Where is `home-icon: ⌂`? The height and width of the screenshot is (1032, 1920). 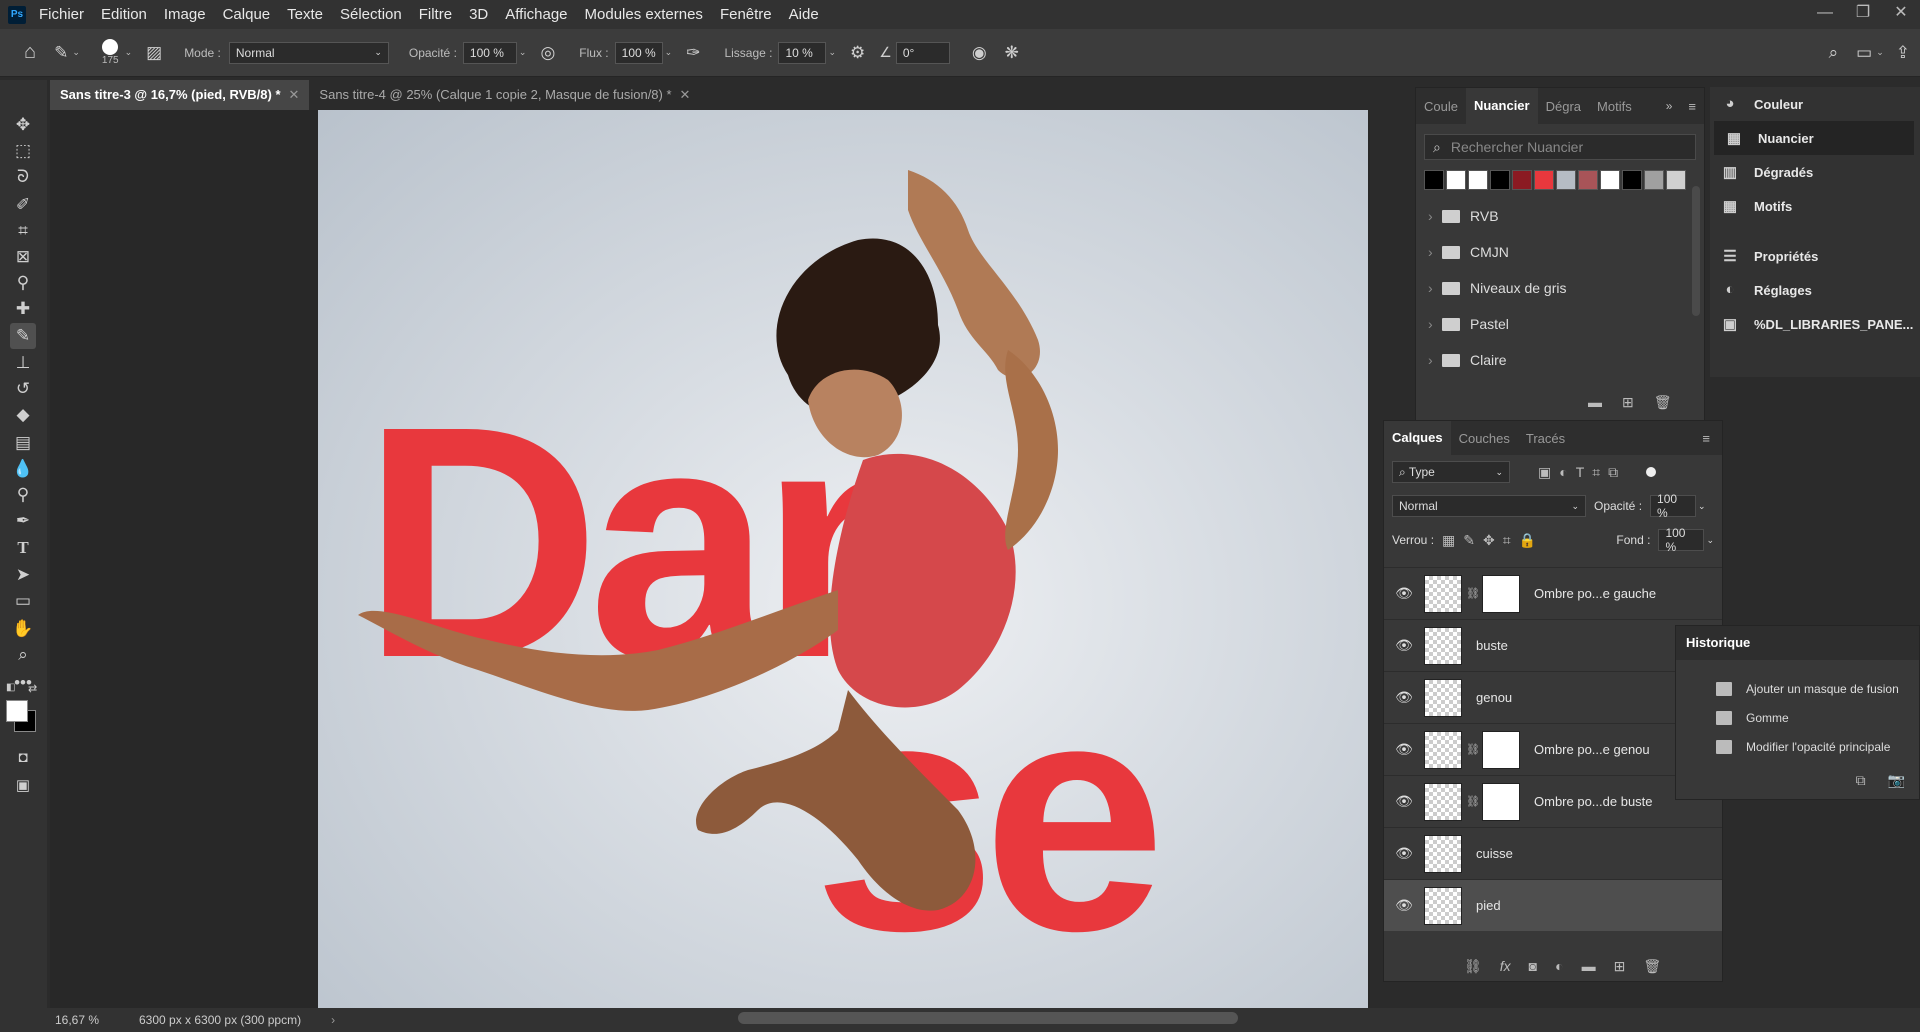 home-icon: ⌂ is located at coordinates (30, 52).